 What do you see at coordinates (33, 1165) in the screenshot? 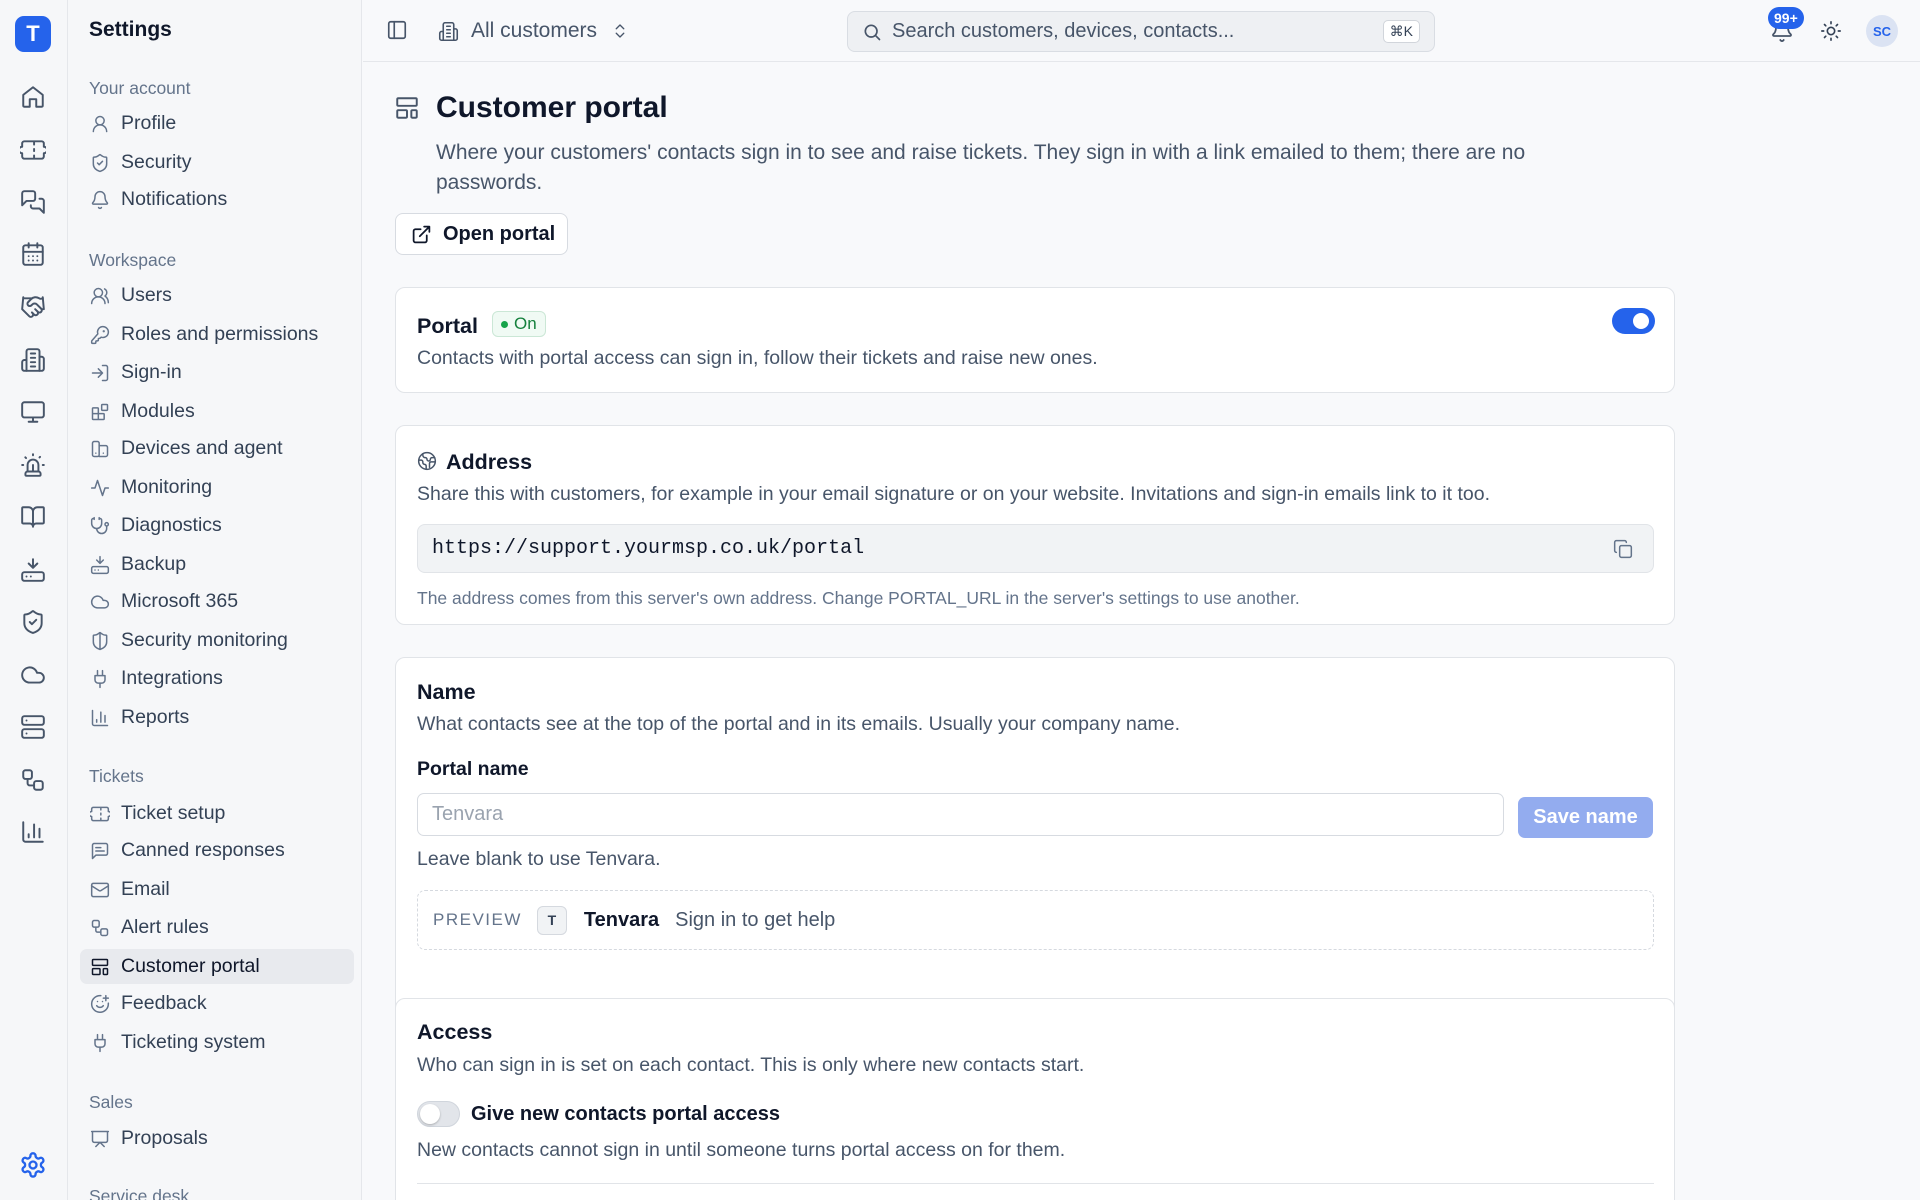
I see `gear-icon` at bounding box center [33, 1165].